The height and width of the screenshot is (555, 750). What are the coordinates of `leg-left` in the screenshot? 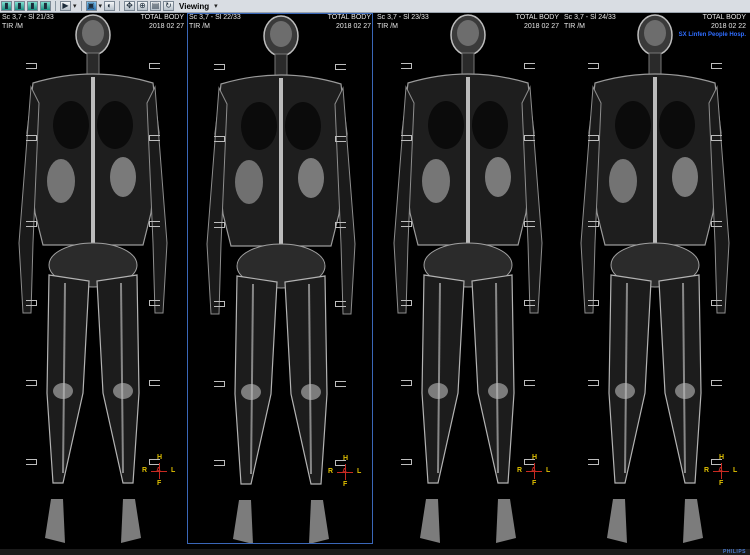 It's located at (306, 380).